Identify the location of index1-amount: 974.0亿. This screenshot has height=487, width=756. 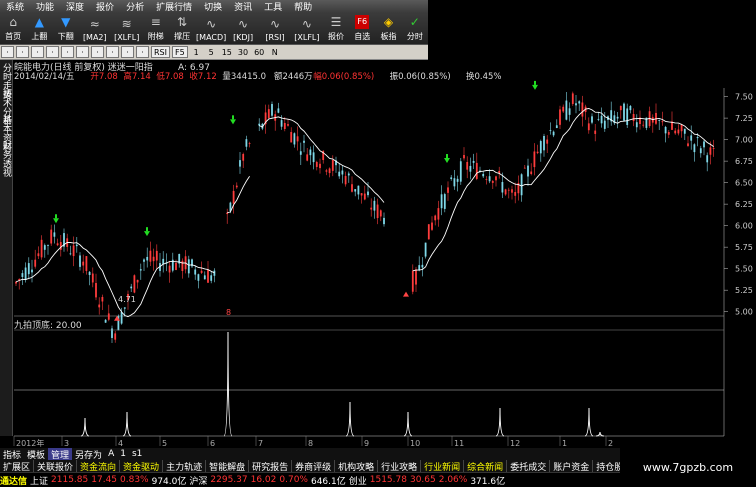
(169, 481).